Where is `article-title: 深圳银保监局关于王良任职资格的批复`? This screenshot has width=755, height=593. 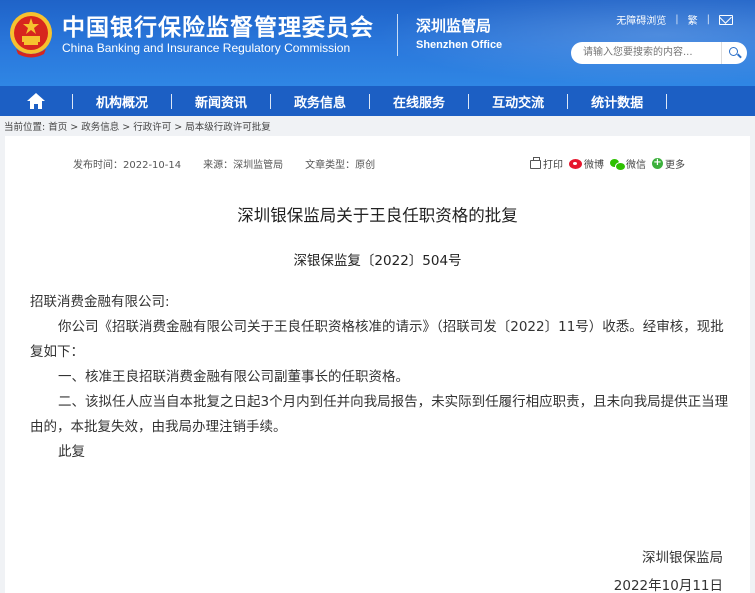 article-title: 深圳银保监局关于王良任职资格的批复 is located at coordinates (377, 215).